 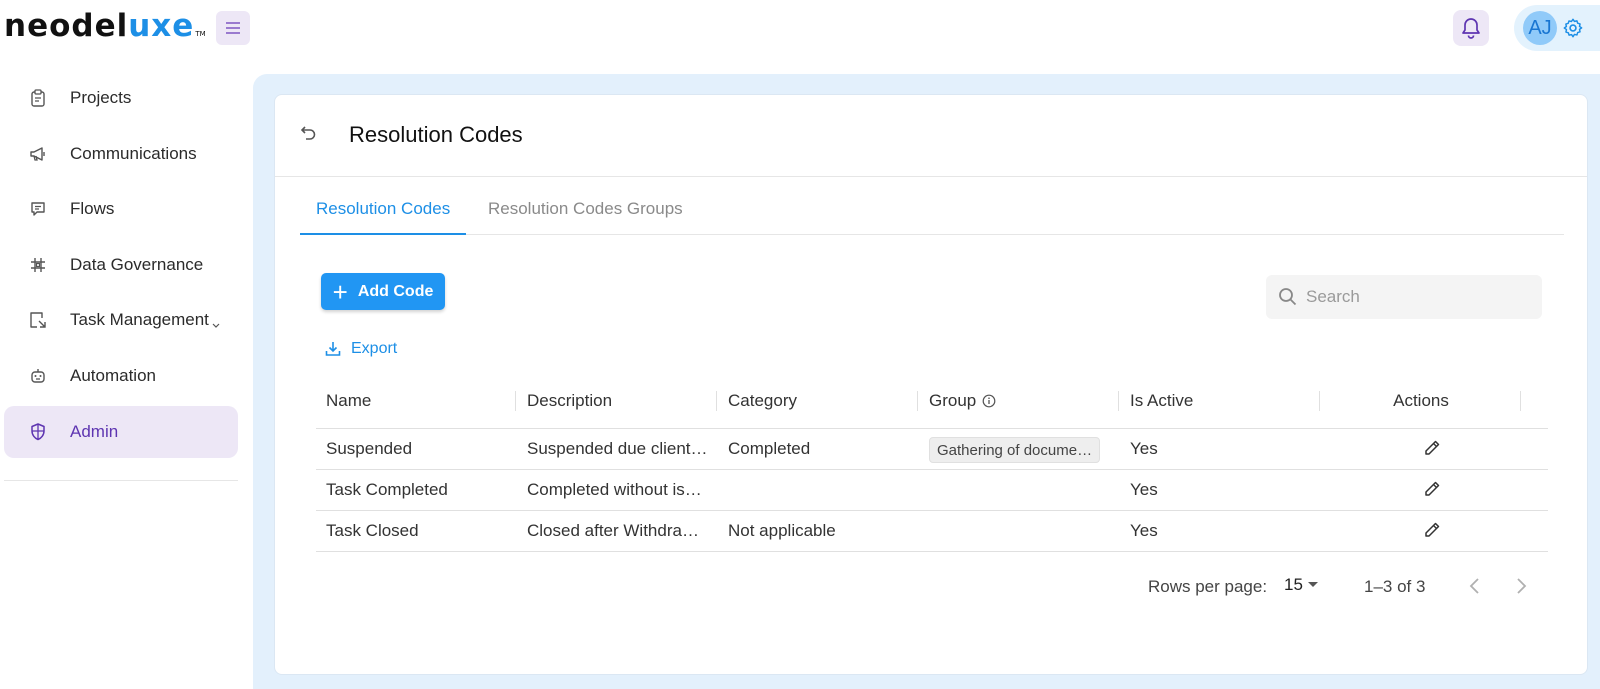 I want to click on sidebar-item-label: Flows, so click(x=92, y=208).